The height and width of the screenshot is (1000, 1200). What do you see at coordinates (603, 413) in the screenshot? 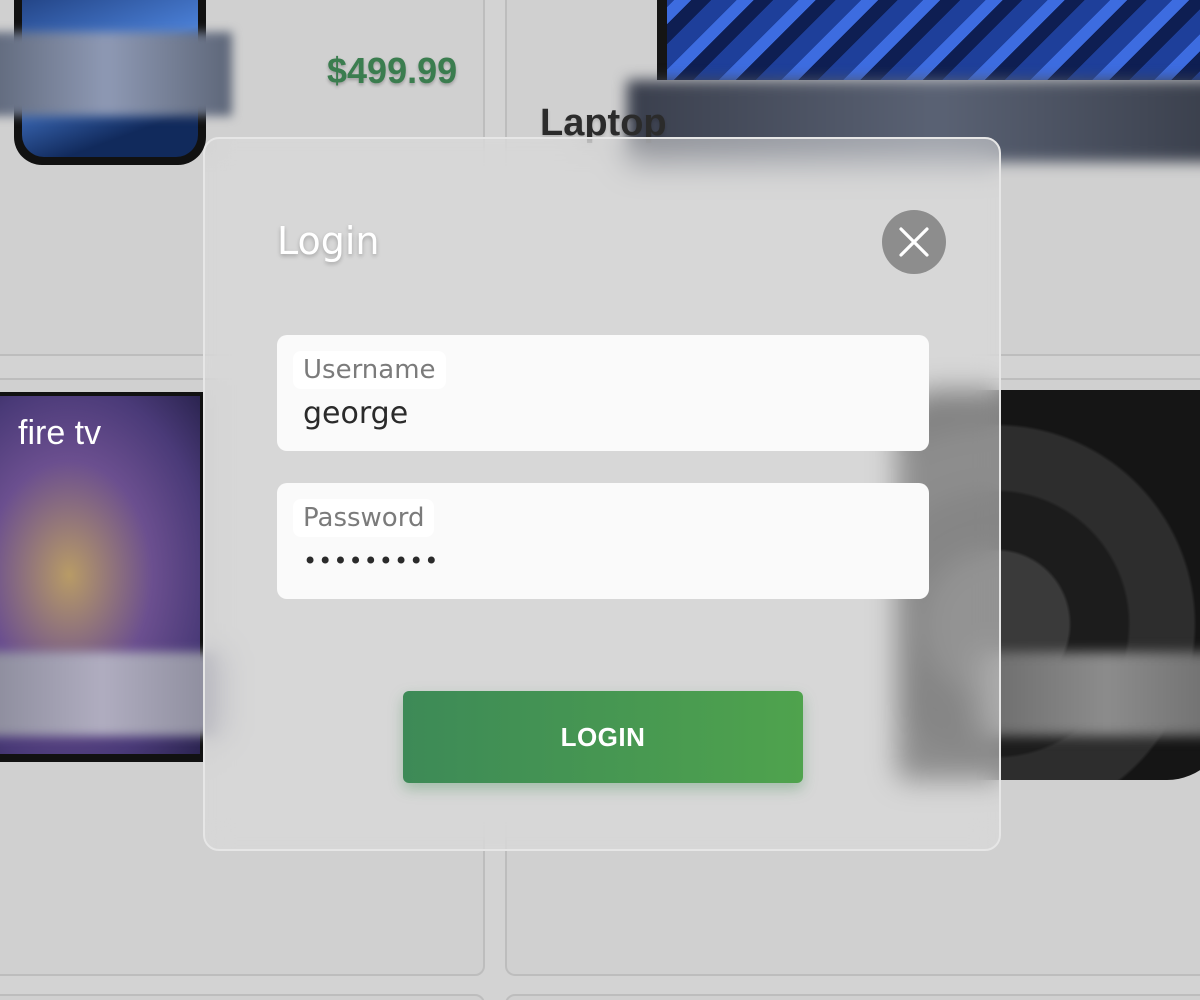
I see `username-input` at bounding box center [603, 413].